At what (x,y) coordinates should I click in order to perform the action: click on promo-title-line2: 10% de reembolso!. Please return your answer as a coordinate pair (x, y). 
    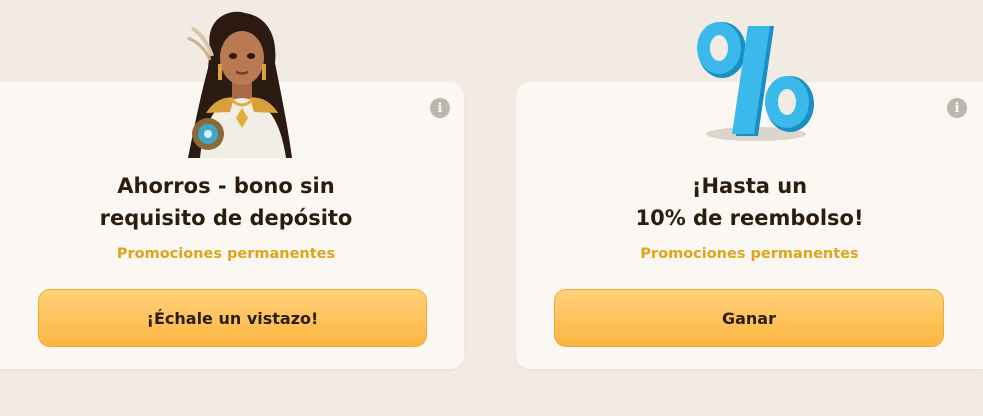
    Looking at the image, I should click on (749, 218).